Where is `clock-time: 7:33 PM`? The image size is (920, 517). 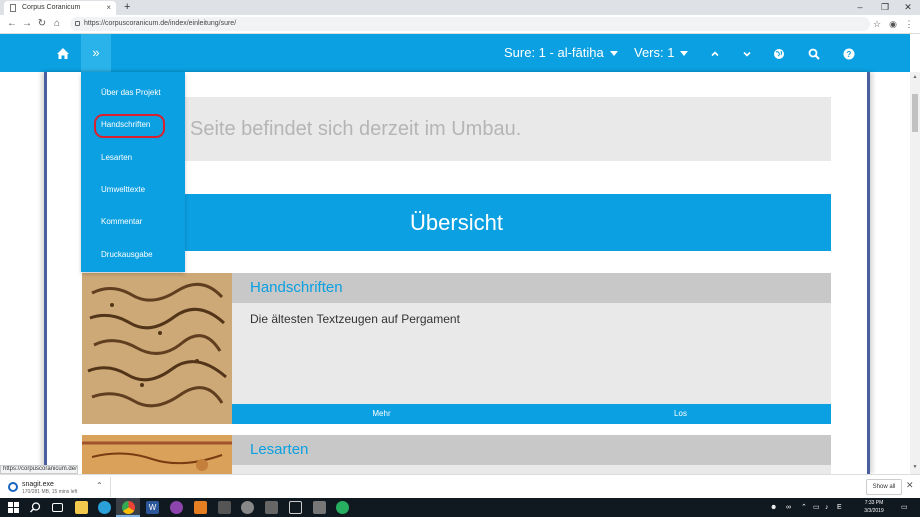
clock-time: 7:33 PM is located at coordinates (874, 503).